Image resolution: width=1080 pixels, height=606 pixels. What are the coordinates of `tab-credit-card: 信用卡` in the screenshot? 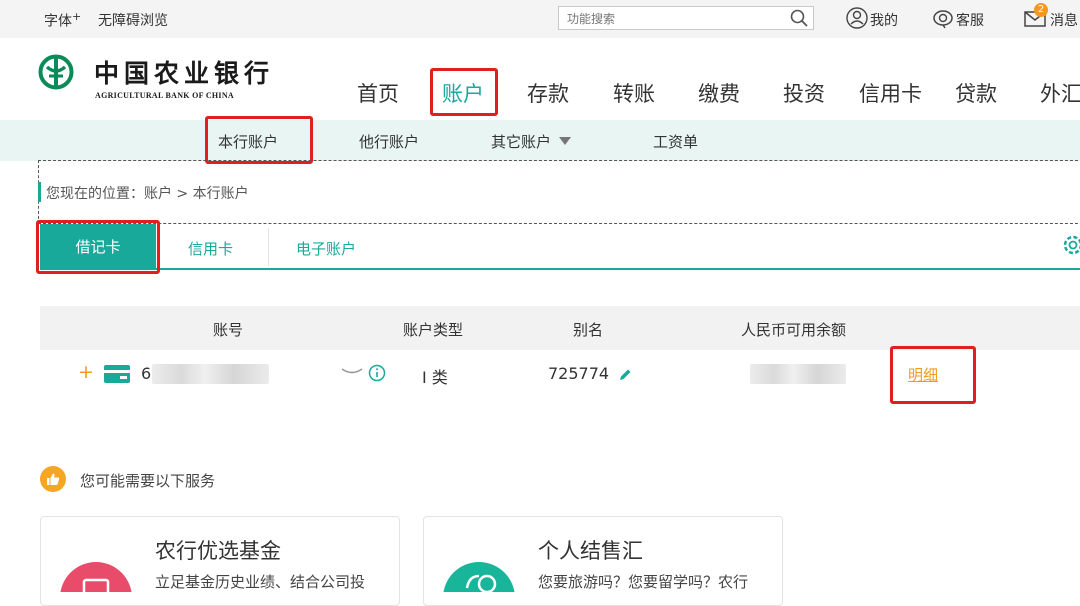 It's located at (210, 248).